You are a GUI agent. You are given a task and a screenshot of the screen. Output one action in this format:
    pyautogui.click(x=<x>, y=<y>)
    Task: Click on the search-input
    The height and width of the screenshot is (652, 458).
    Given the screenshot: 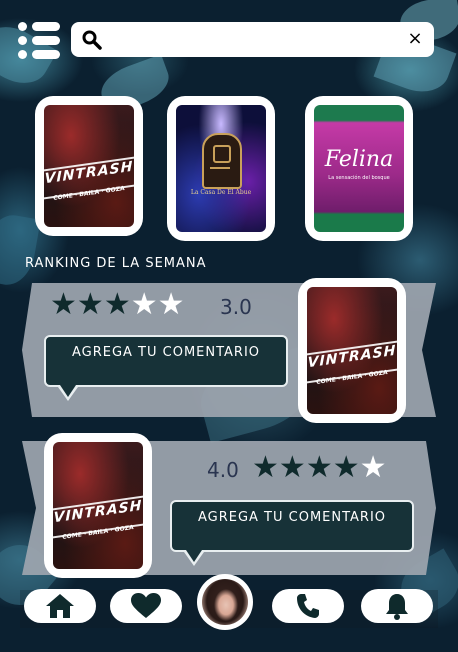 What is the action you would take?
    pyautogui.click(x=253, y=40)
    